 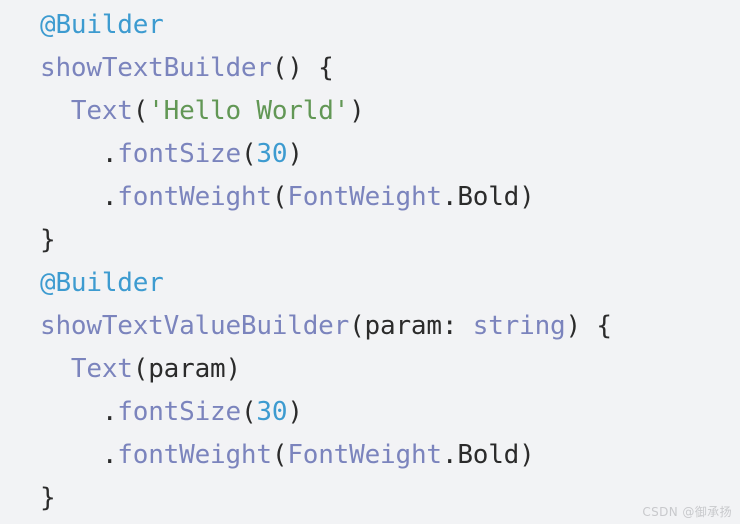 I want to click on code-token-type: string, so click(x=519, y=326).